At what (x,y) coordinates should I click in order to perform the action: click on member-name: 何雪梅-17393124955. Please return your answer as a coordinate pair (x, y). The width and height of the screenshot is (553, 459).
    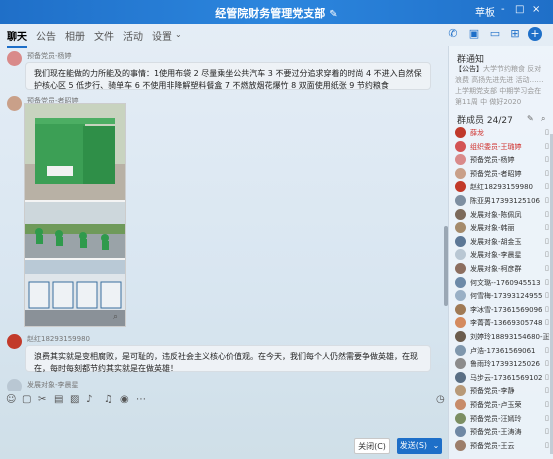
    Looking at the image, I should click on (506, 296).